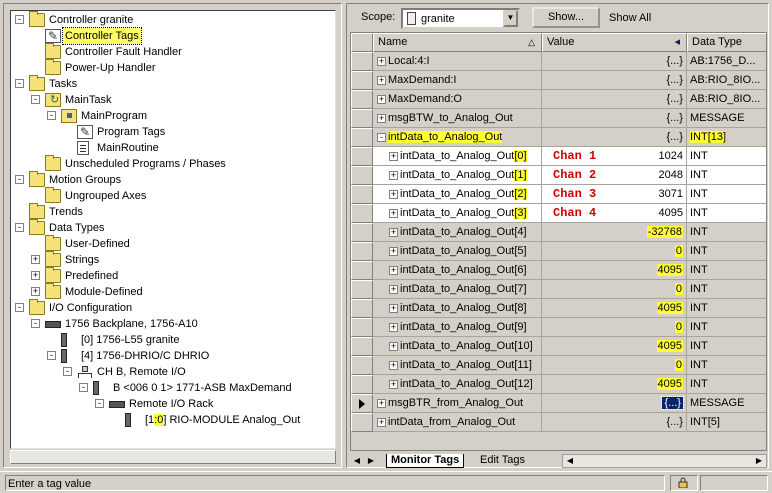 The width and height of the screenshot is (772, 493). Describe the element at coordinates (171, 372) in the screenshot. I see `tree-item: - CH B, Remote I/O` at that location.